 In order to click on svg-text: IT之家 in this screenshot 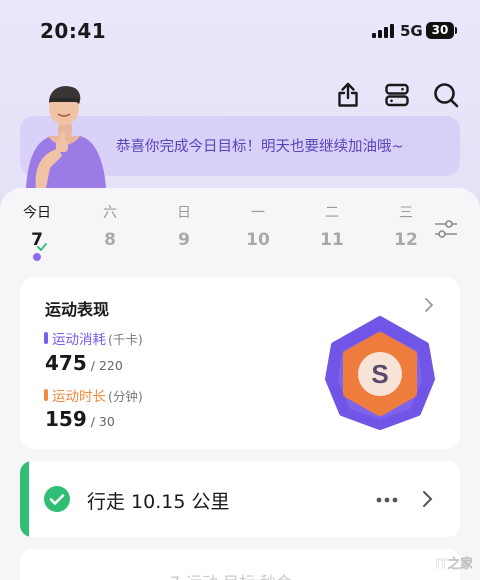, I will do `click(454, 563)`.